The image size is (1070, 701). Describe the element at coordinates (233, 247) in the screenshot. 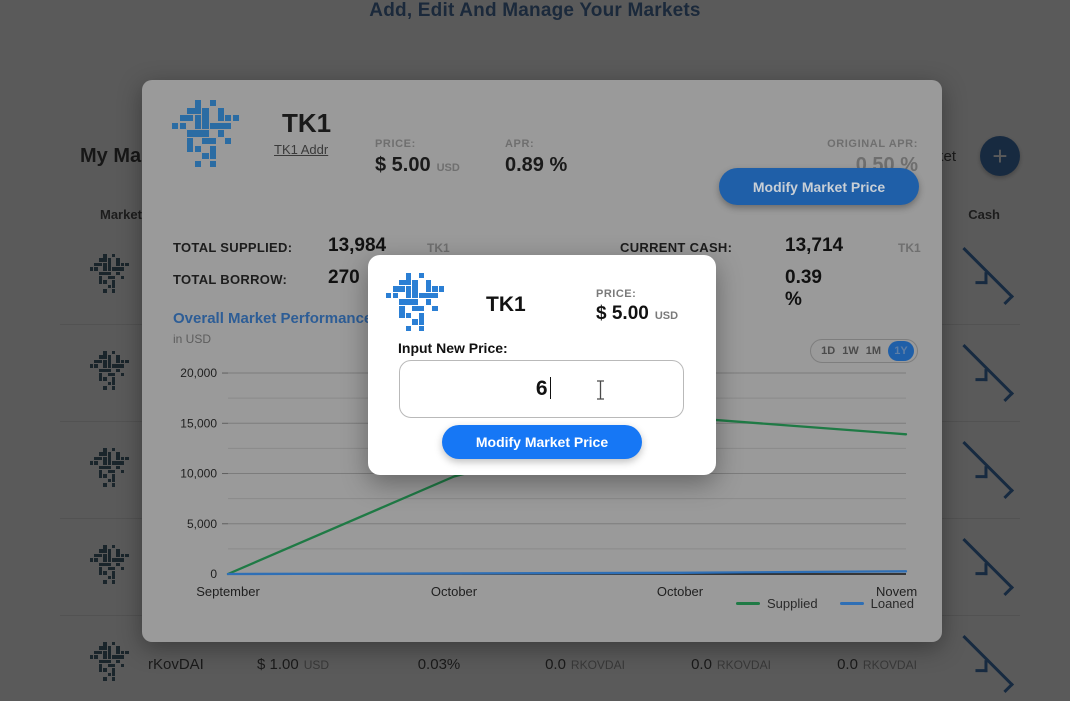

I see `stat-total-supplied-label: TOTAL SUPPLIED:` at that location.